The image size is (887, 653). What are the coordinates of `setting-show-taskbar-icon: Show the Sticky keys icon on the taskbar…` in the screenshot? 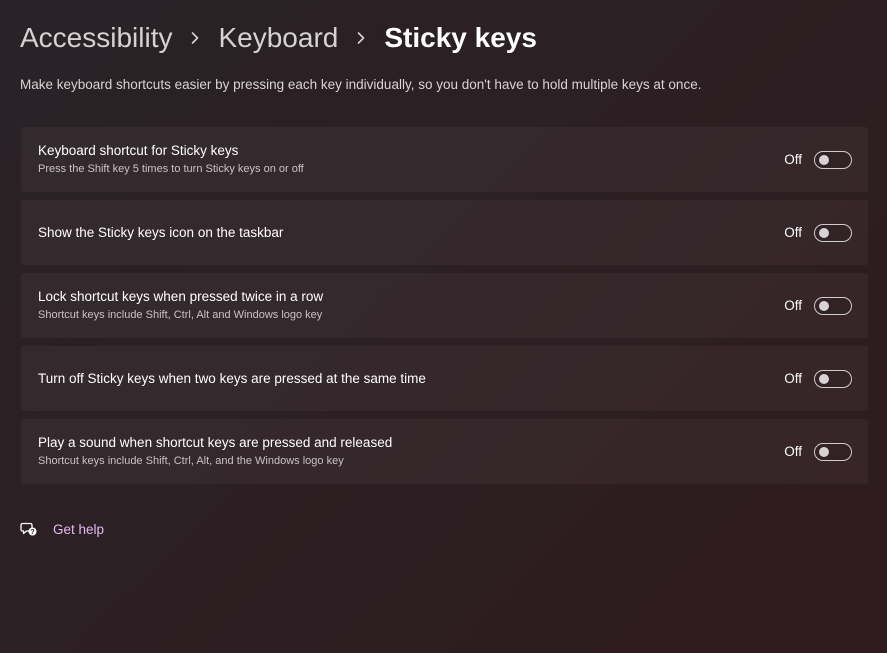 It's located at (444, 232).